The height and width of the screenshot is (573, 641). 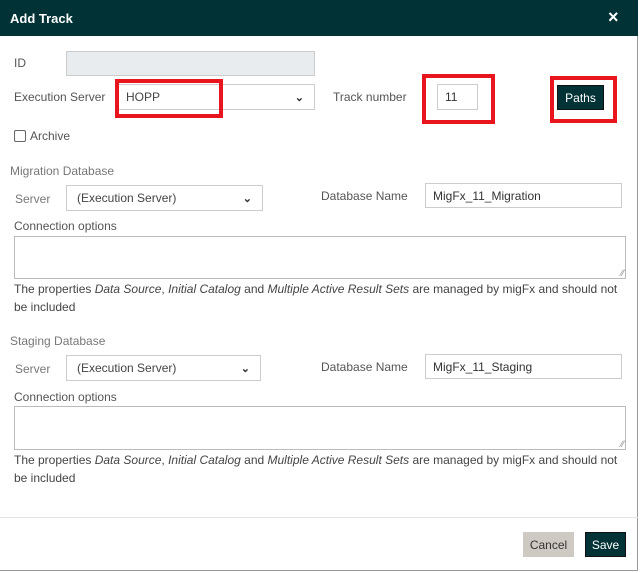 What do you see at coordinates (370, 97) in the screenshot?
I see `track-number-label: Track number` at bounding box center [370, 97].